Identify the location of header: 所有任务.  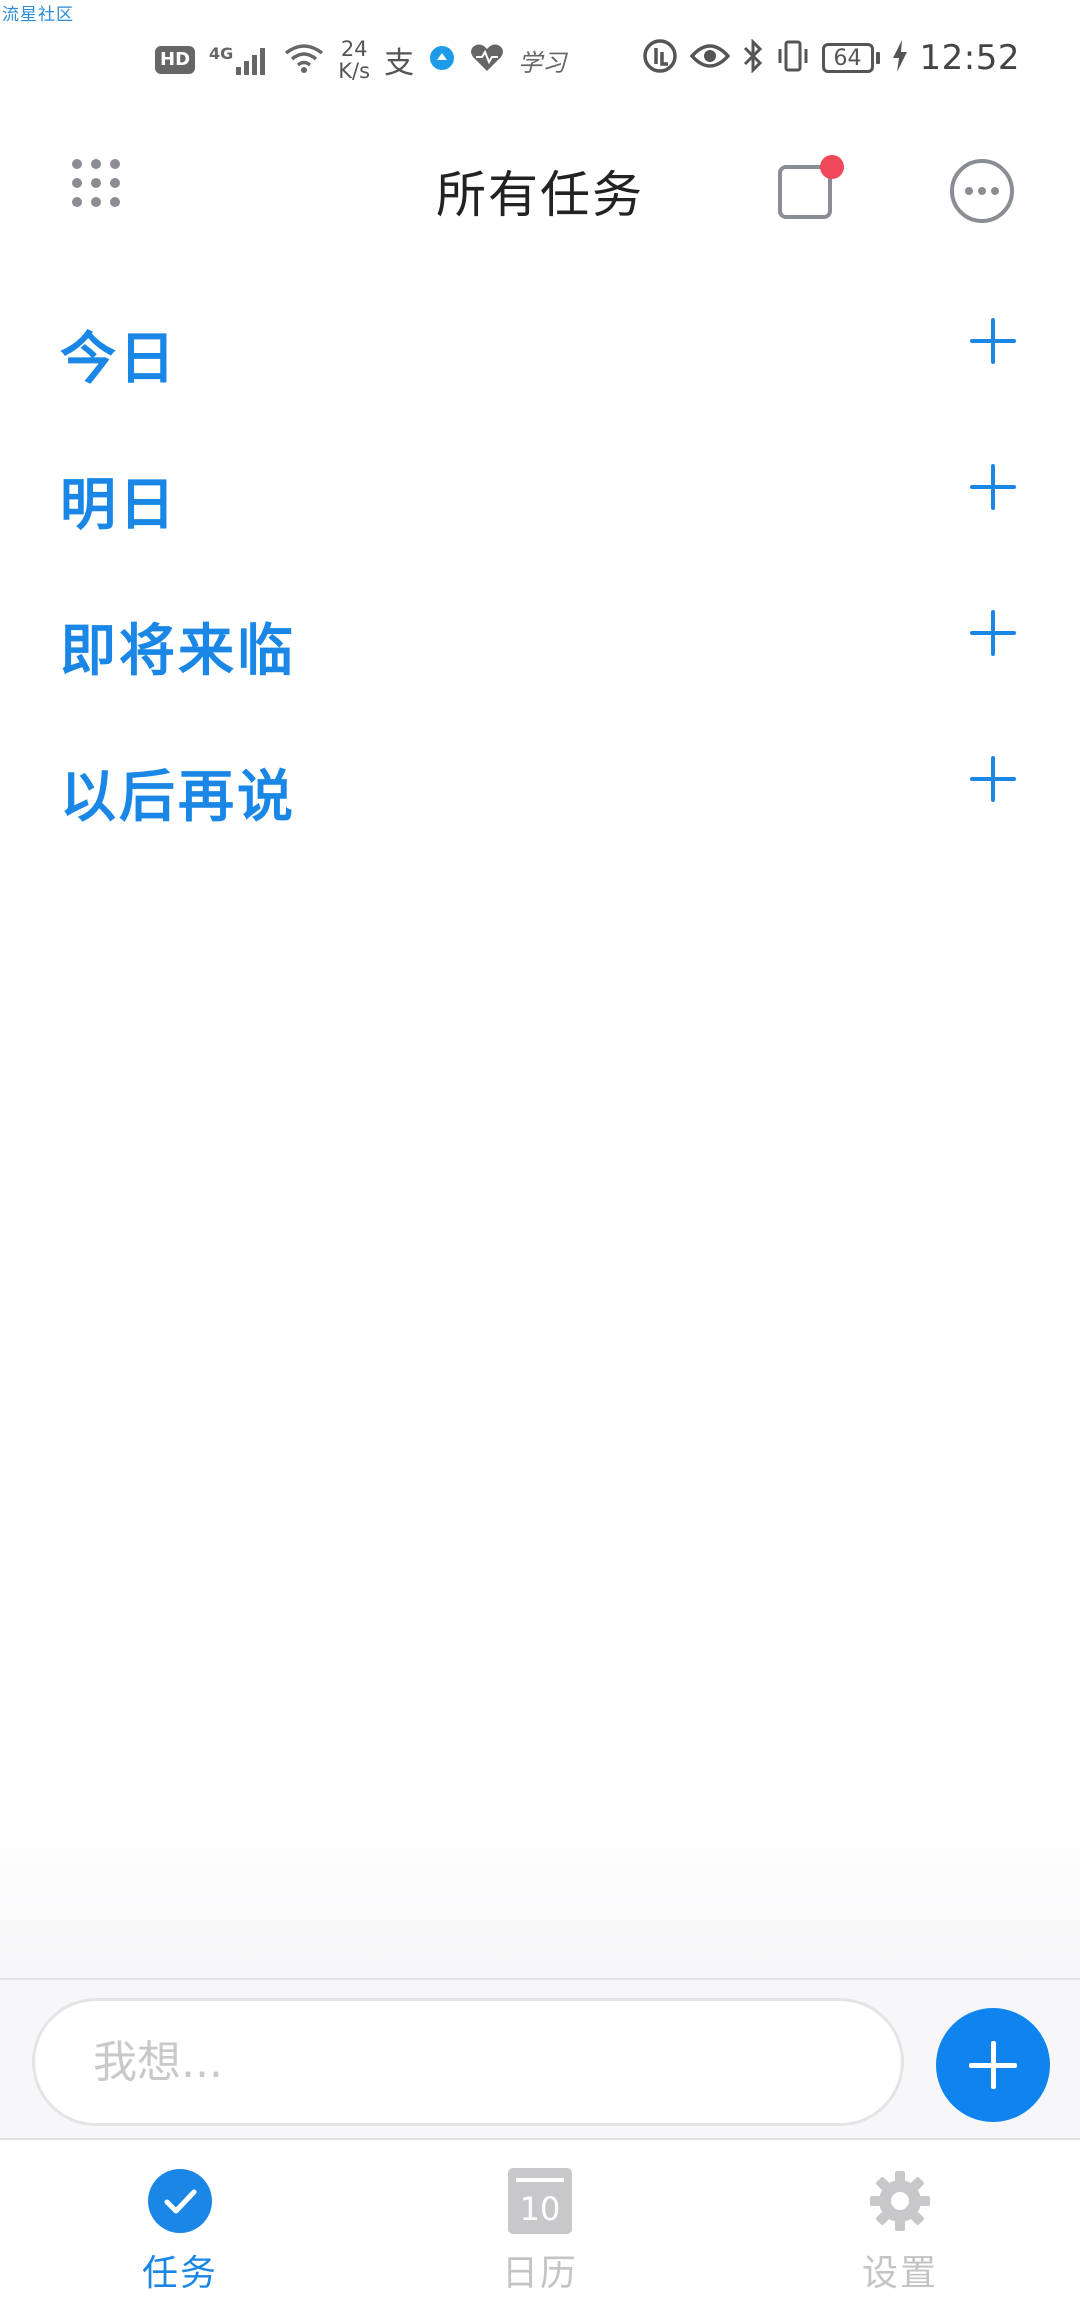
(540, 190).